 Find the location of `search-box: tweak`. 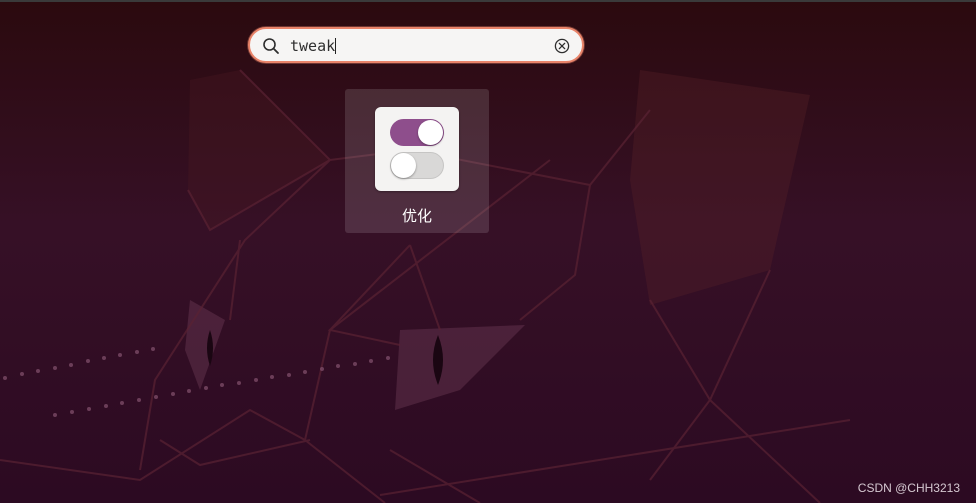

search-box: tweak is located at coordinates (416, 45).